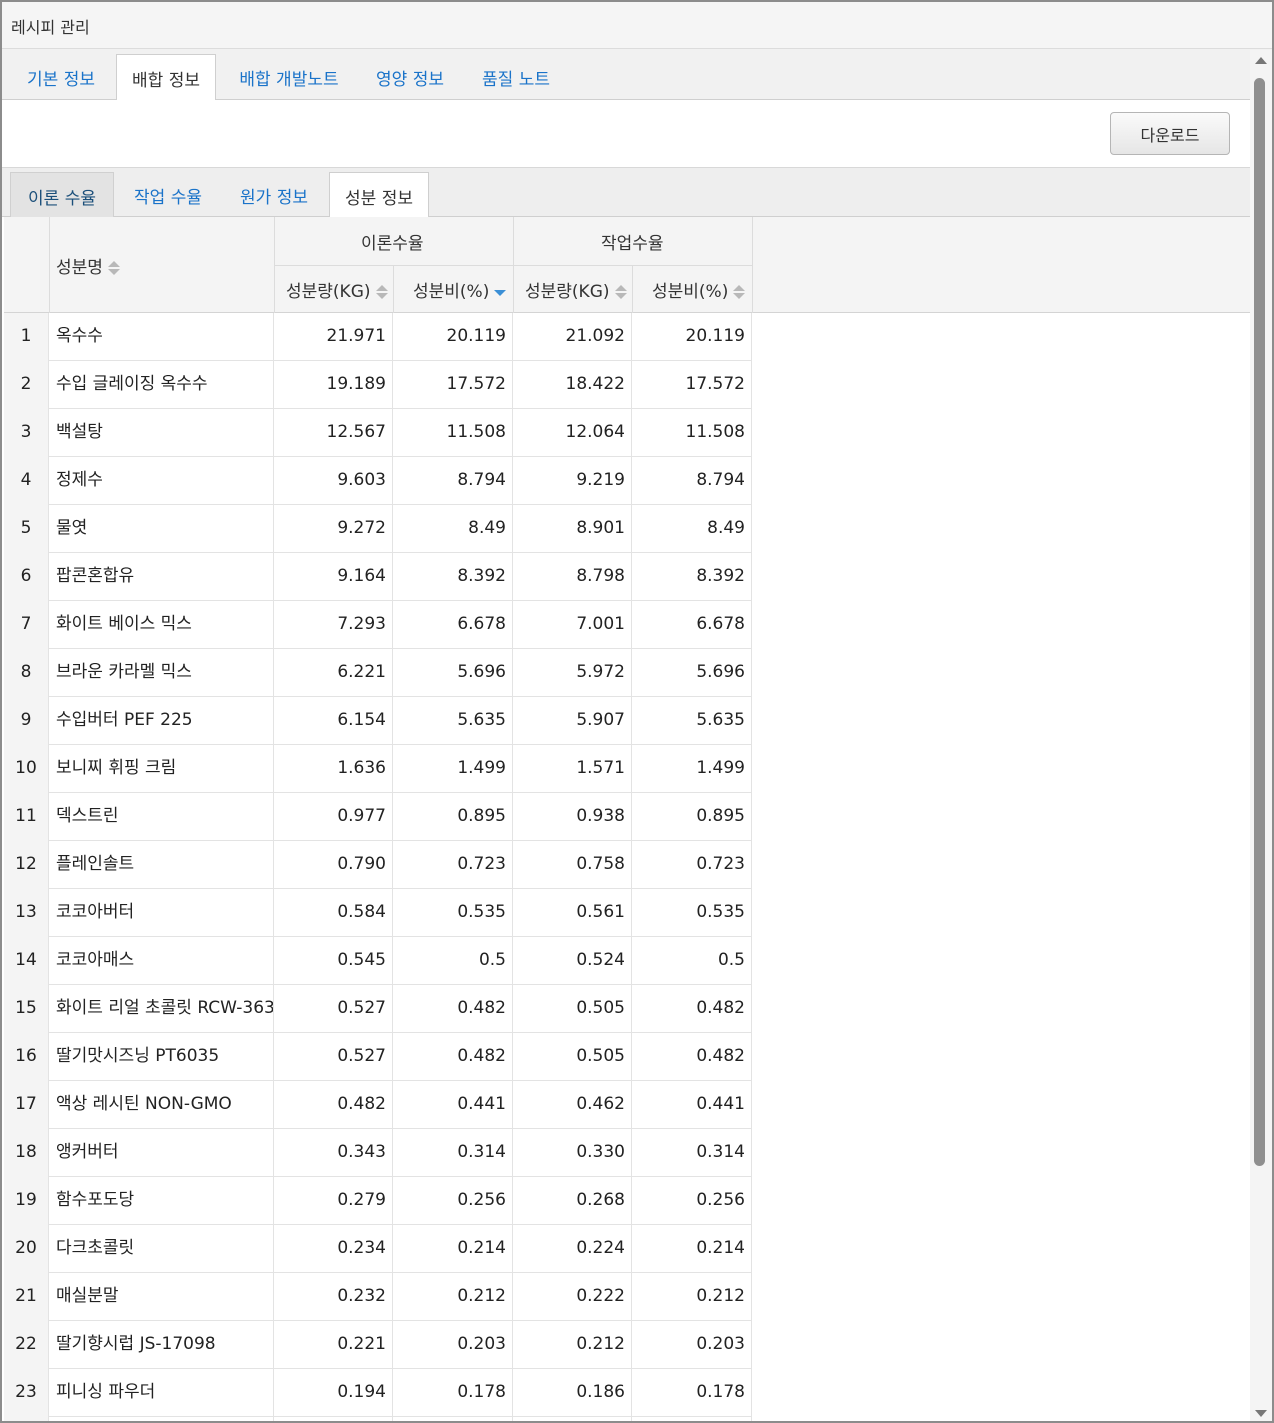 This screenshot has width=1274, height=1423. What do you see at coordinates (378, 1345) in the screenshot?
I see `table-row: 22 딸기향시럽 JS-17098 0.221 0.203 0.212 0.203` at bounding box center [378, 1345].